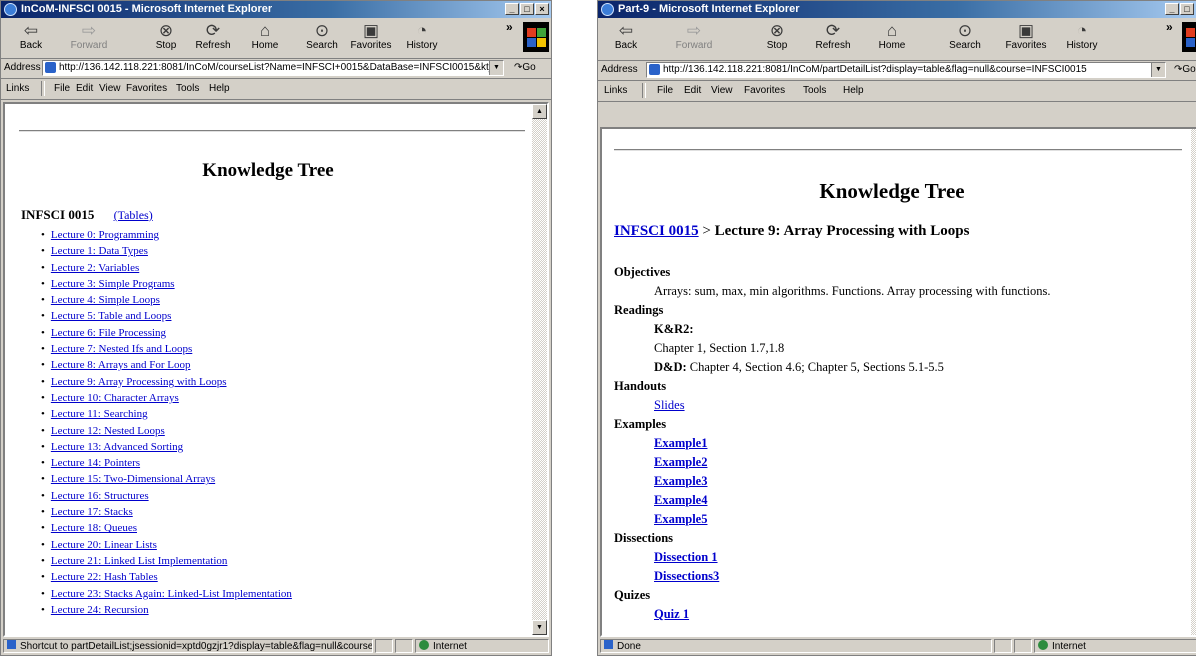  What do you see at coordinates (11, 644) in the screenshot?
I see `status-page-icon` at bounding box center [11, 644].